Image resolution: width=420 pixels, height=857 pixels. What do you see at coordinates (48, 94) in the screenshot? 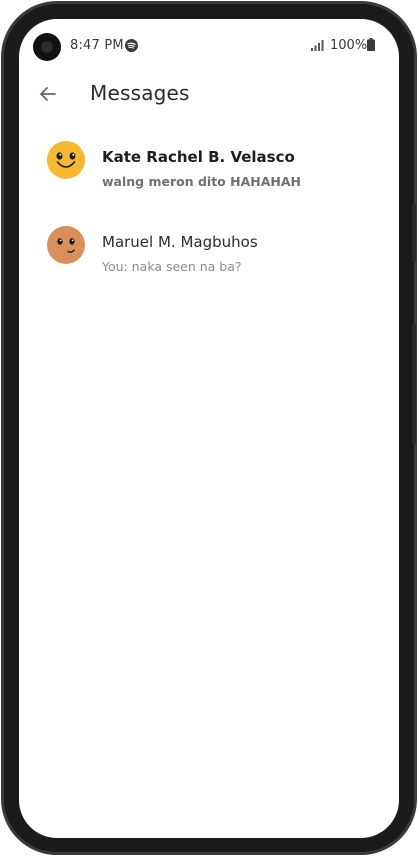
I see `arrow-left-icon` at bounding box center [48, 94].